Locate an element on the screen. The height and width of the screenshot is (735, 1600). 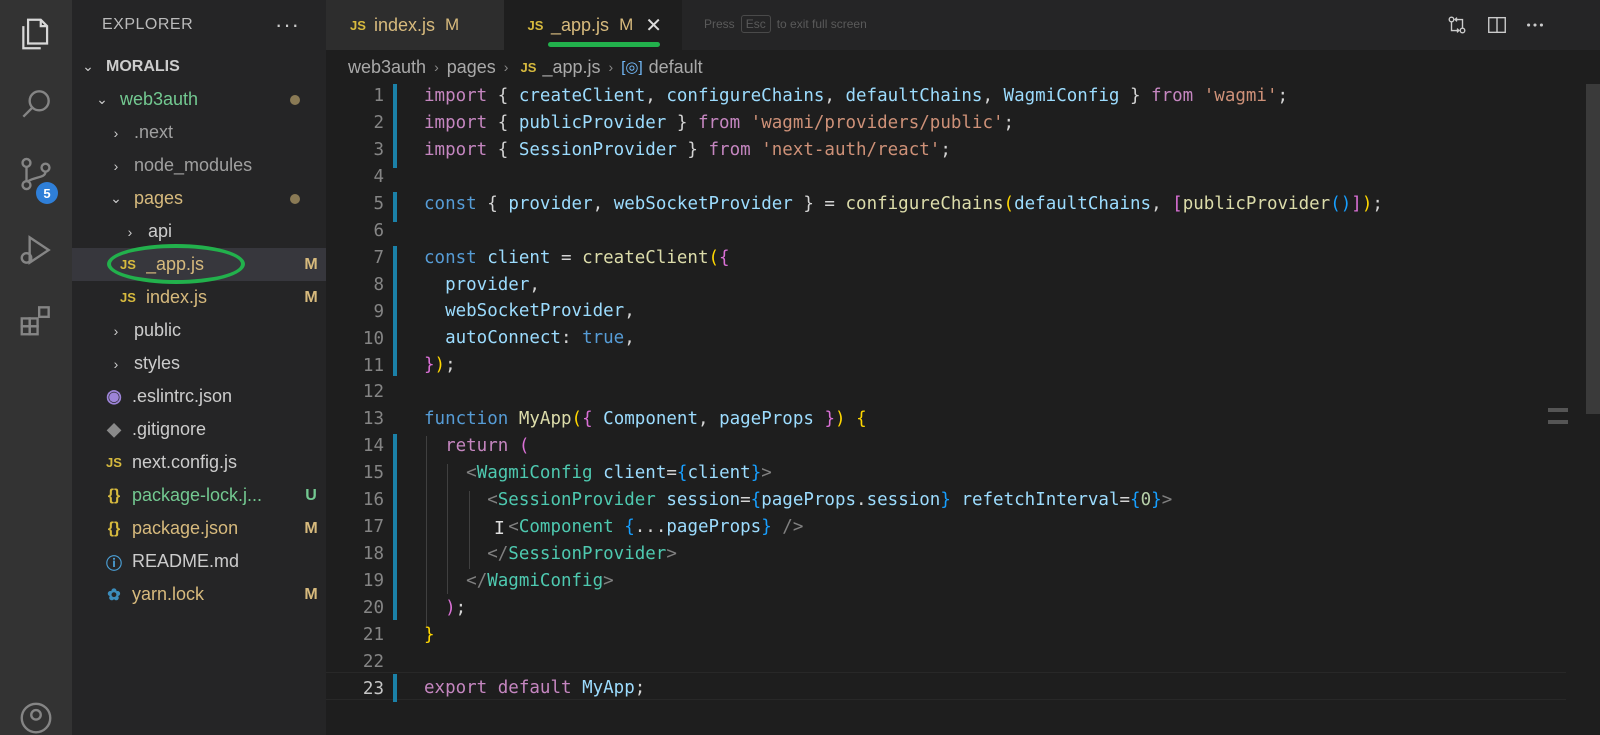
tree-file-package-json: {} package.json M is located at coordinates (199, 528).